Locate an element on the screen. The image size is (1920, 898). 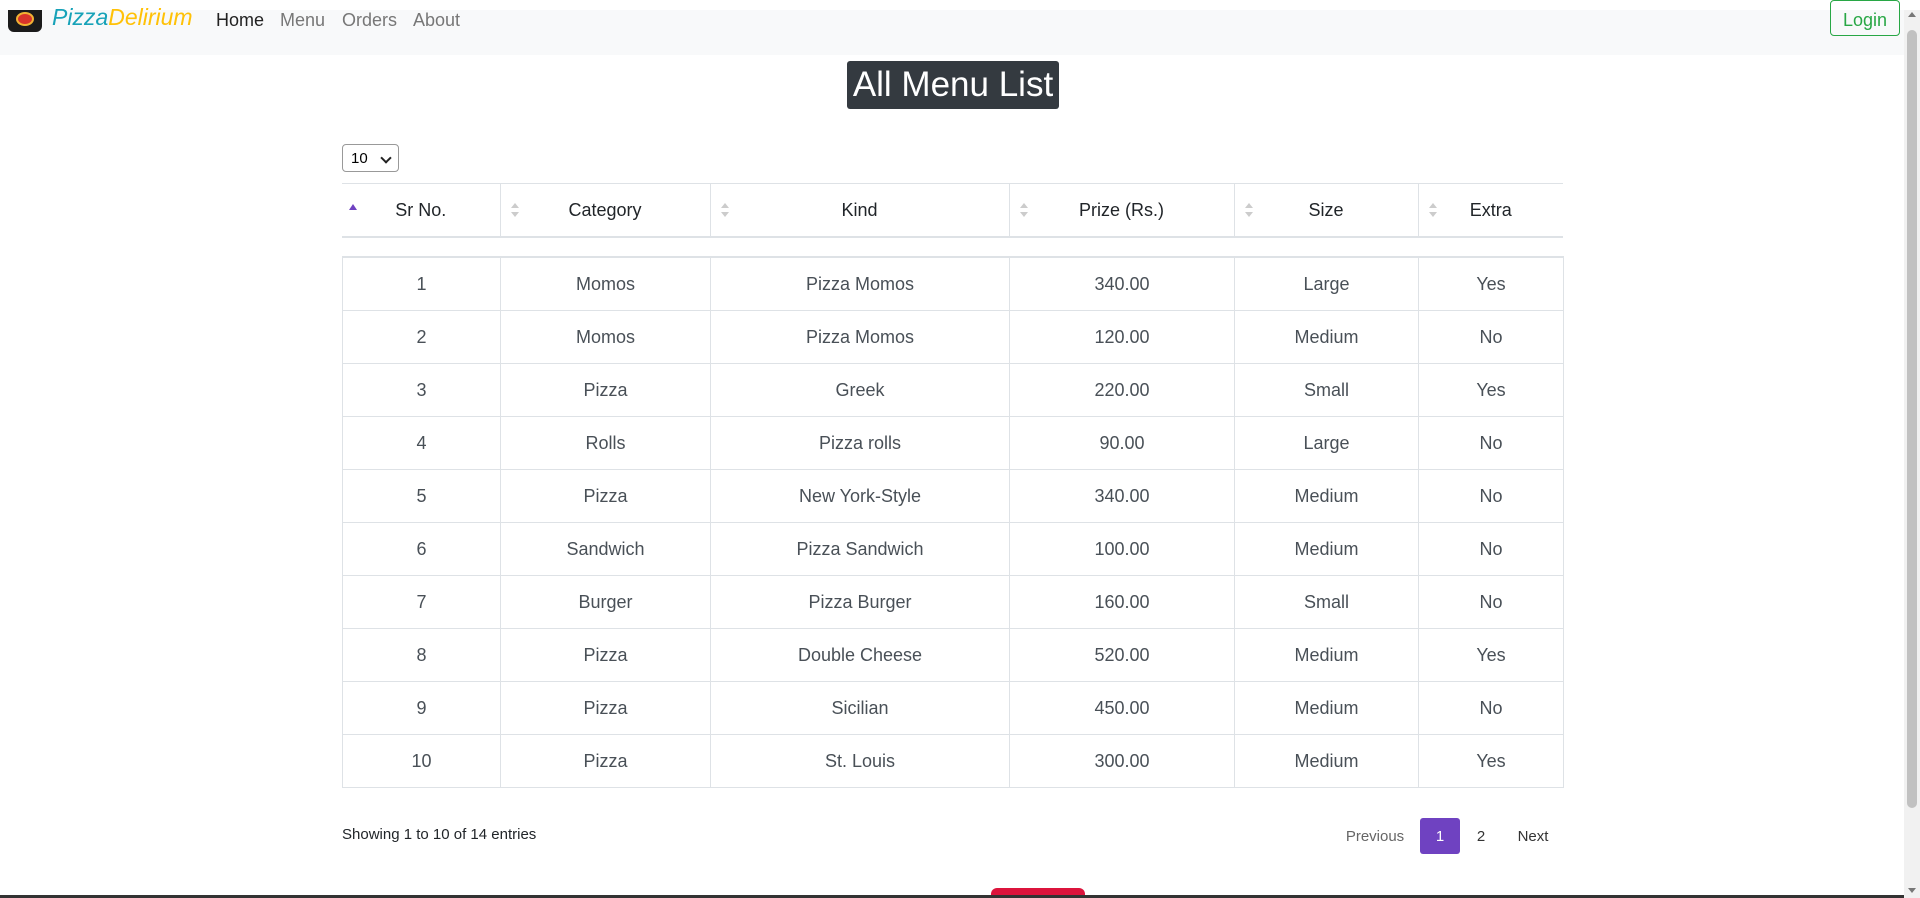
header-category: Category is located at coordinates (604, 210).